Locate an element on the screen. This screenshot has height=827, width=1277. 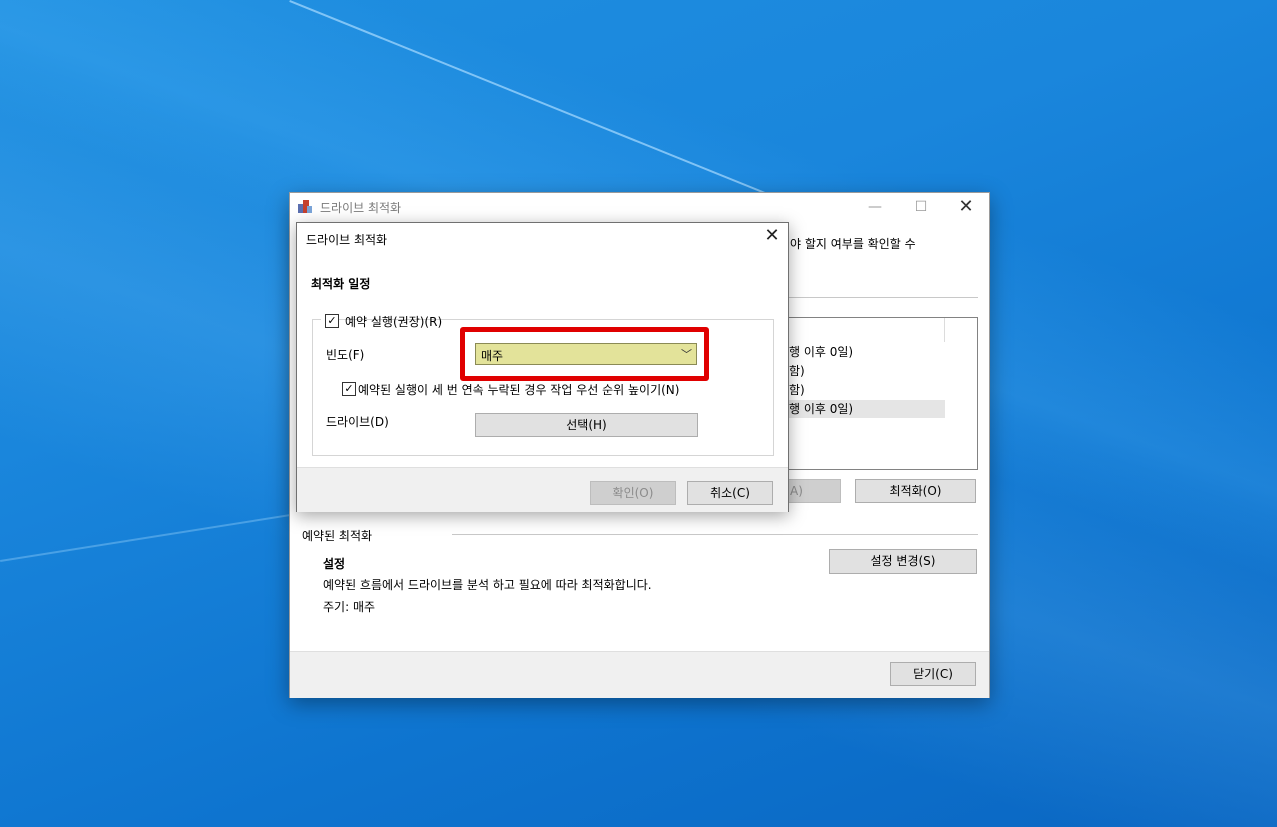
frequency-dropdown: 매주 ﹀ is located at coordinates (586, 354).